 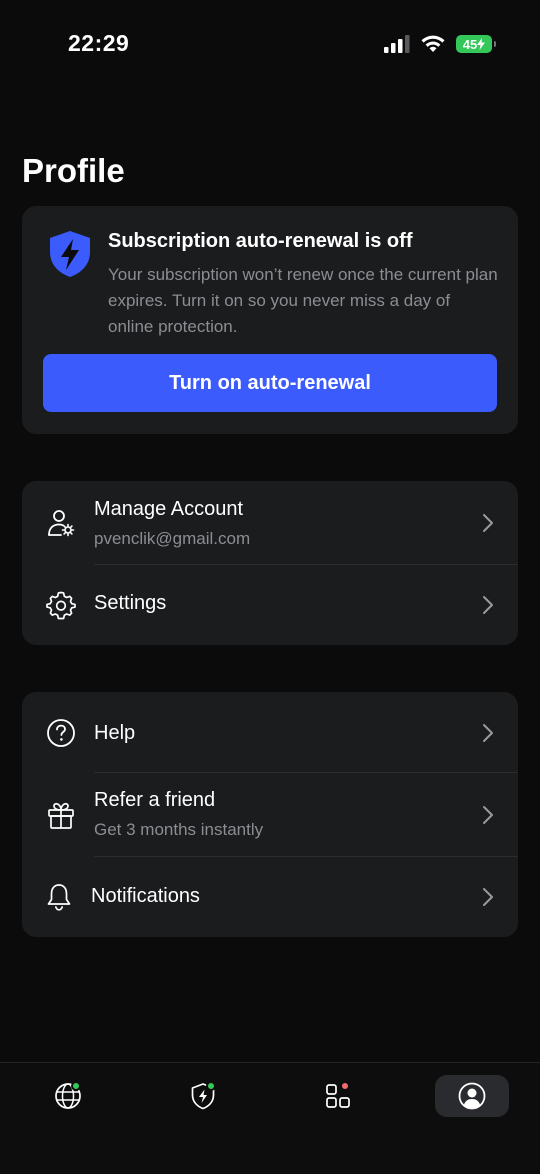 I want to click on battery-indicator: 45, so click(x=476, y=44).